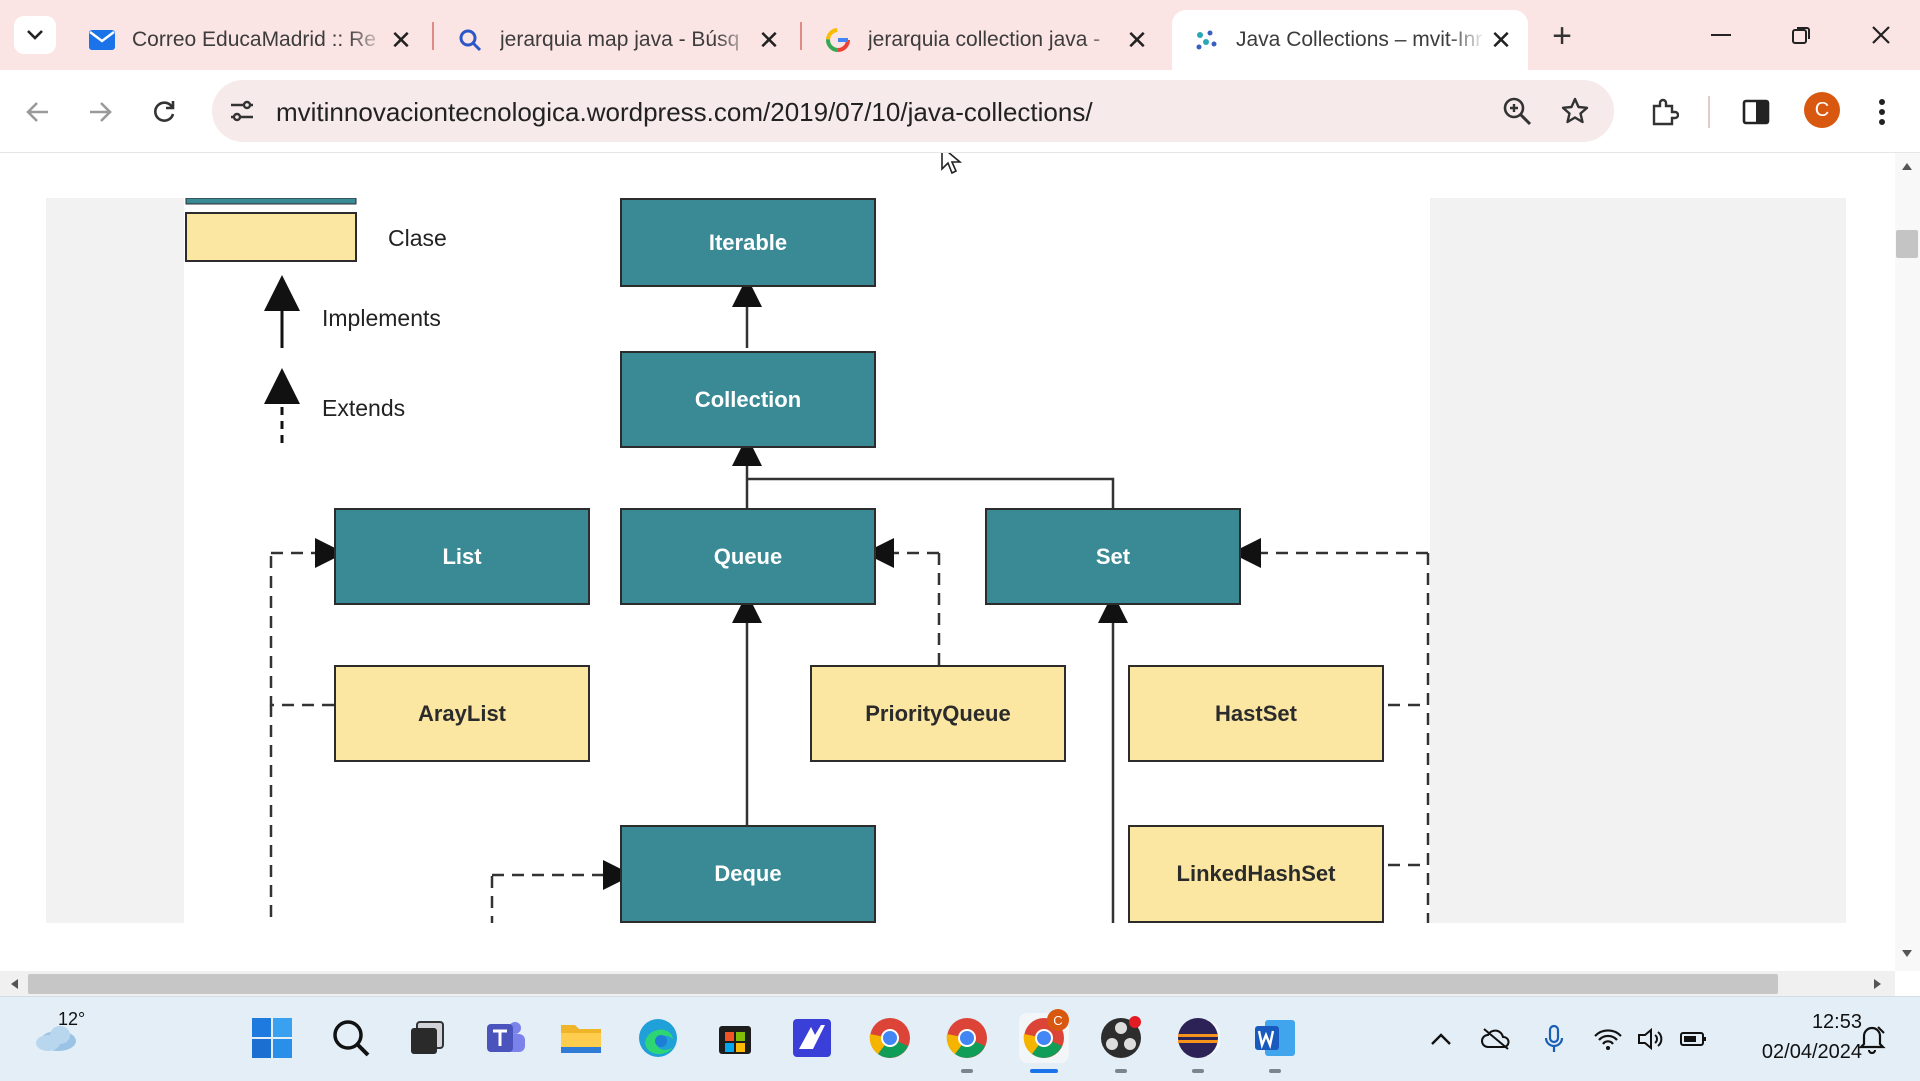 This screenshot has height=1081, width=1920. Describe the element at coordinates (938, 713) in the screenshot. I see `node-priorityqueue: PriorityQueue` at that location.